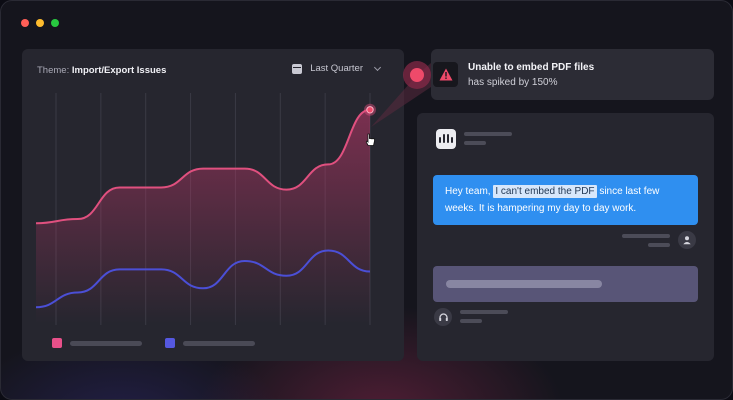  Describe the element at coordinates (524, 284) in the screenshot. I see `reply-placeholder` at that location.